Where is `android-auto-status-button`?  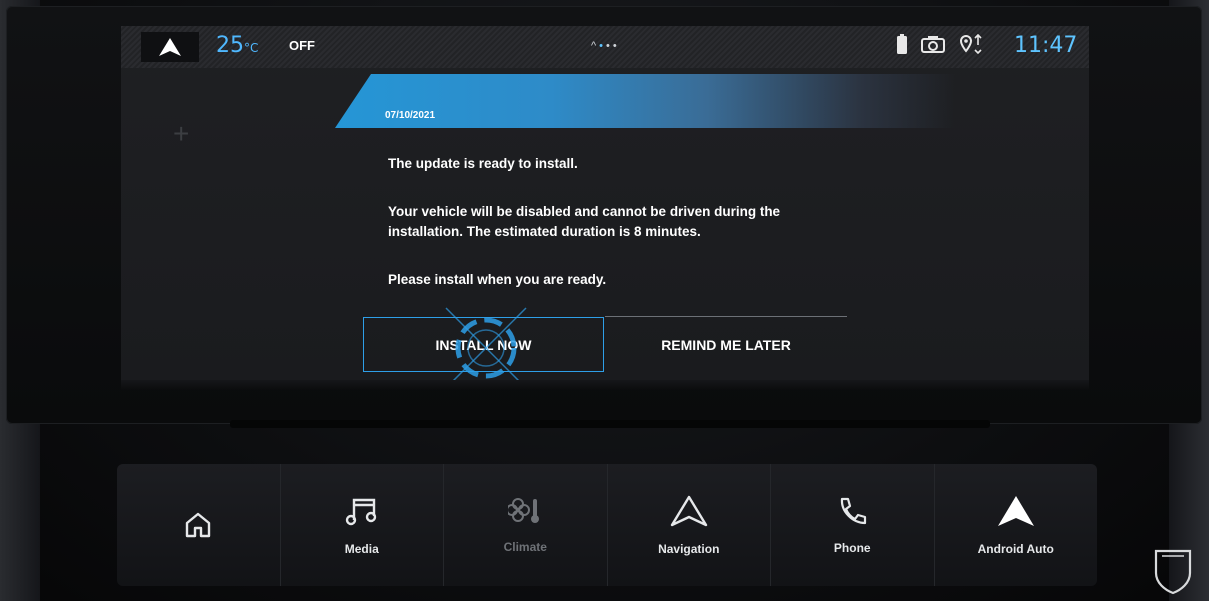
android-auto-status-button is located at coordinates (170, 47).